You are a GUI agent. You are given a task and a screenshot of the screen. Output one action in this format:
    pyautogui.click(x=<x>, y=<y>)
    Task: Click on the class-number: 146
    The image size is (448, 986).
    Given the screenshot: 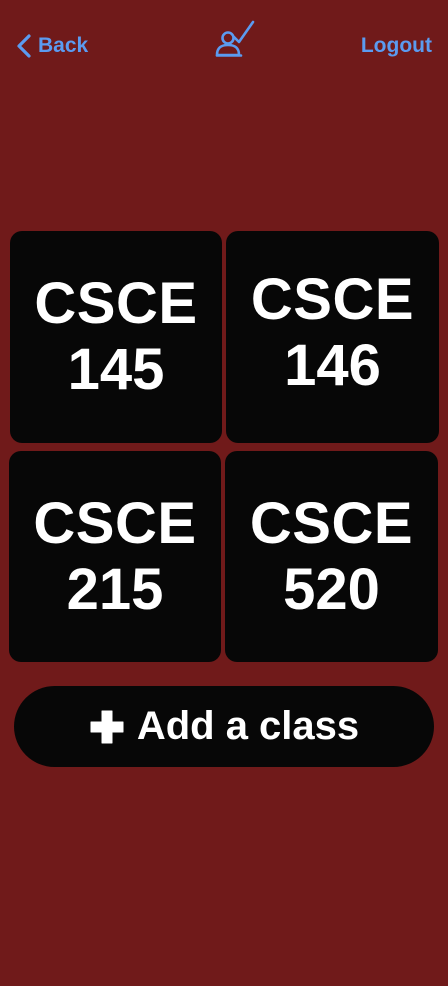 What is the action you would take?
    pyautogui.click(x=332, y=365)
    